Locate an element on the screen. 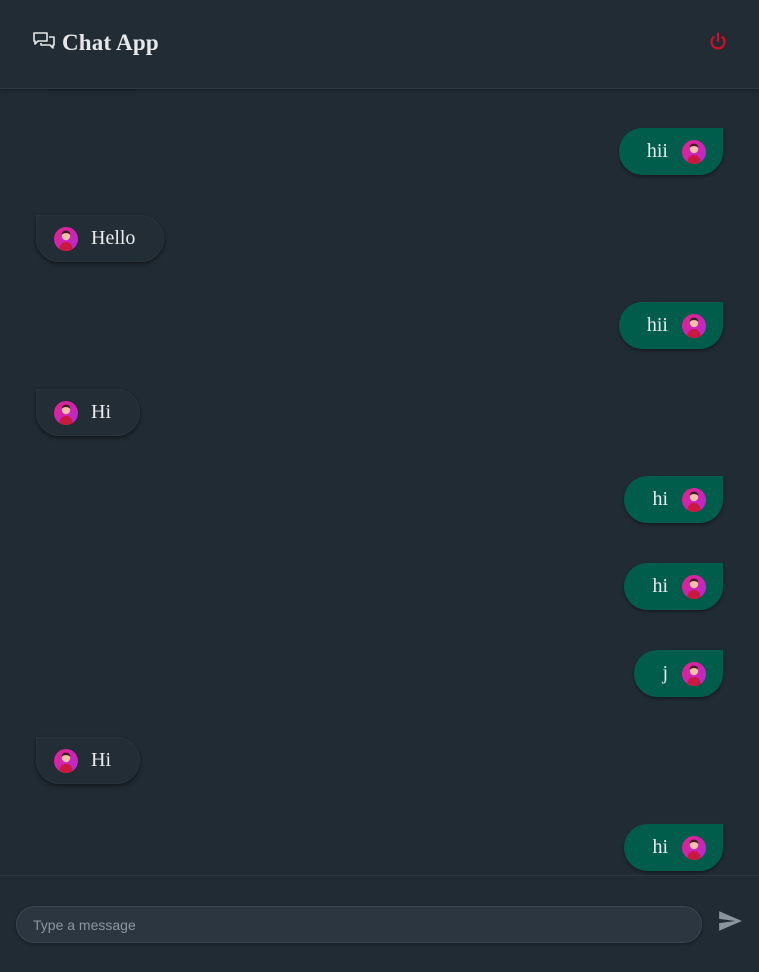 This screenshot has width=759, height=972. message-input is located at coordinates (359, 924).